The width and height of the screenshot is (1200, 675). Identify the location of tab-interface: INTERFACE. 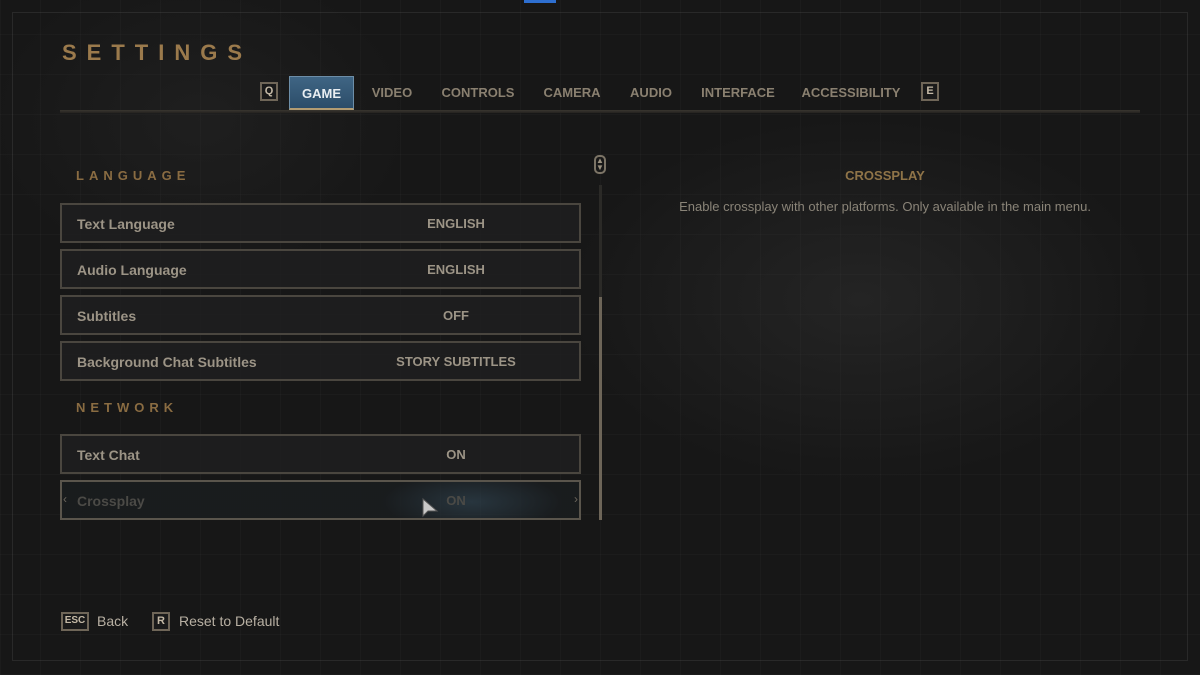
(738, 93).